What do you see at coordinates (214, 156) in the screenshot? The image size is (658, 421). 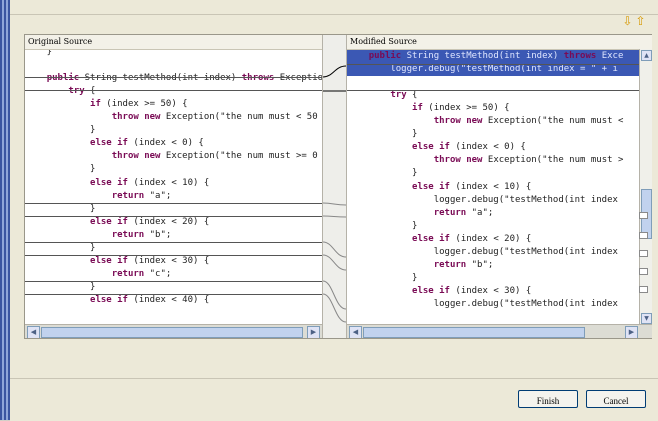 I see `code-line: throw new Exception("the num must >= 0` at bounding box center [214, 156].